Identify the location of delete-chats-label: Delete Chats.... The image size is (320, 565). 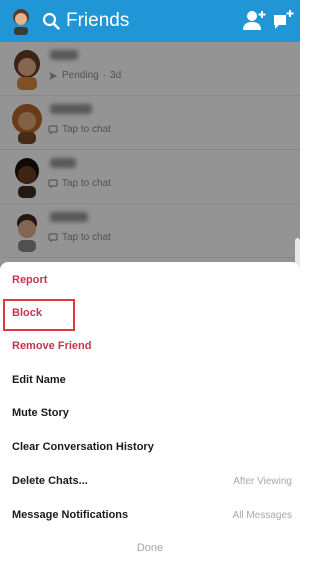
(50, 481).